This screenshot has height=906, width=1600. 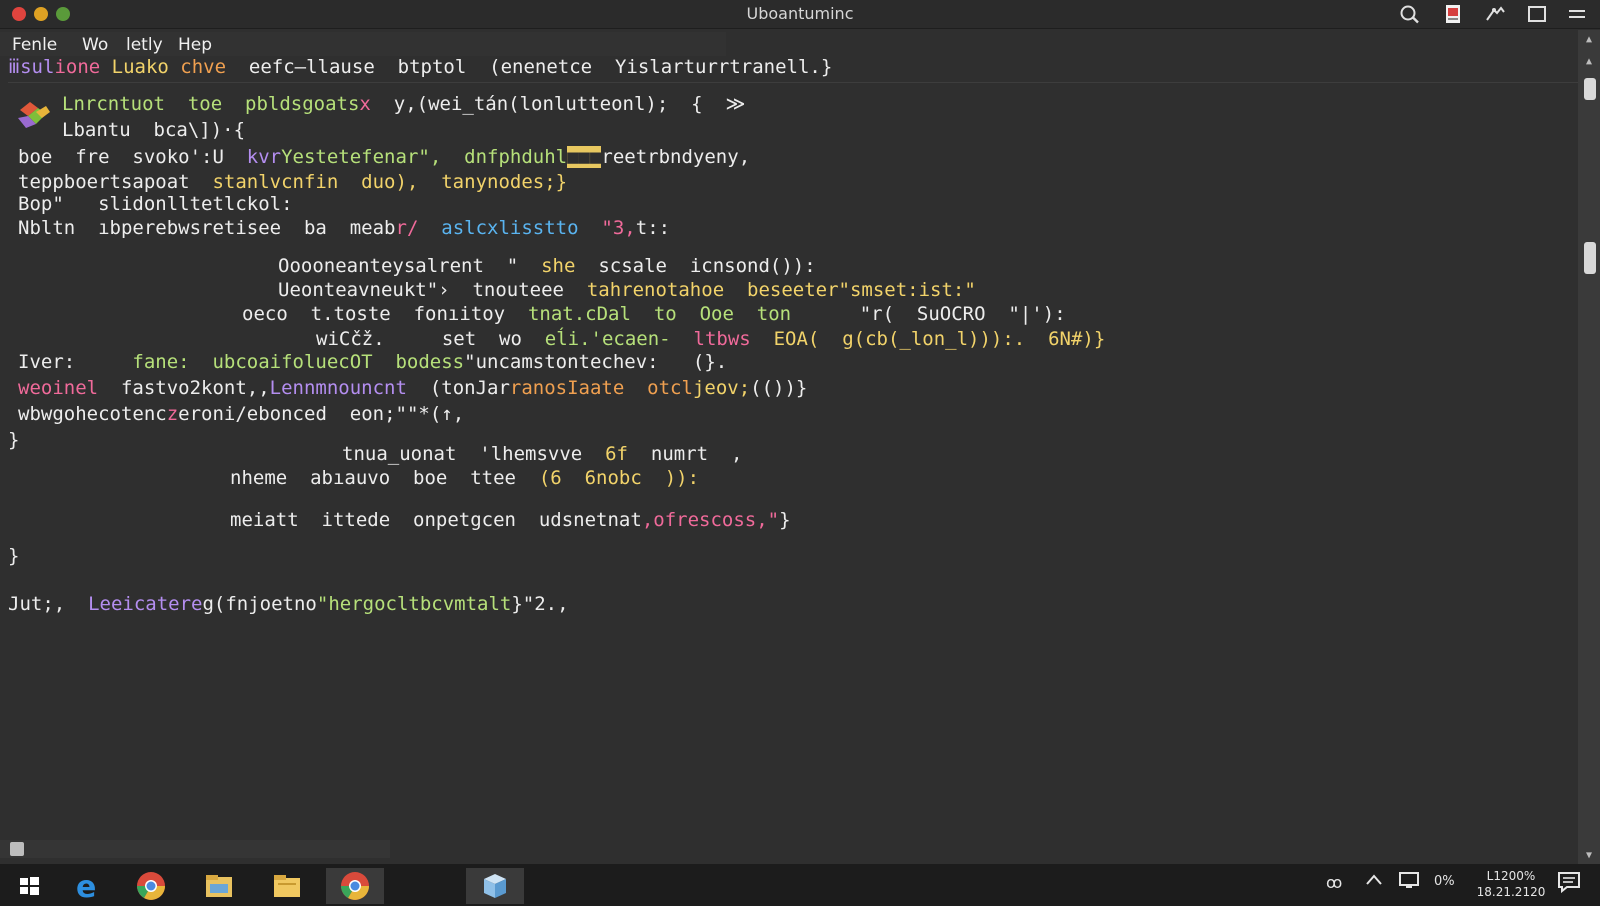 What do you see at coordinates (29, 886) in the screenshot?
I see `windows-start-icon` at bounding box center [29, 886].